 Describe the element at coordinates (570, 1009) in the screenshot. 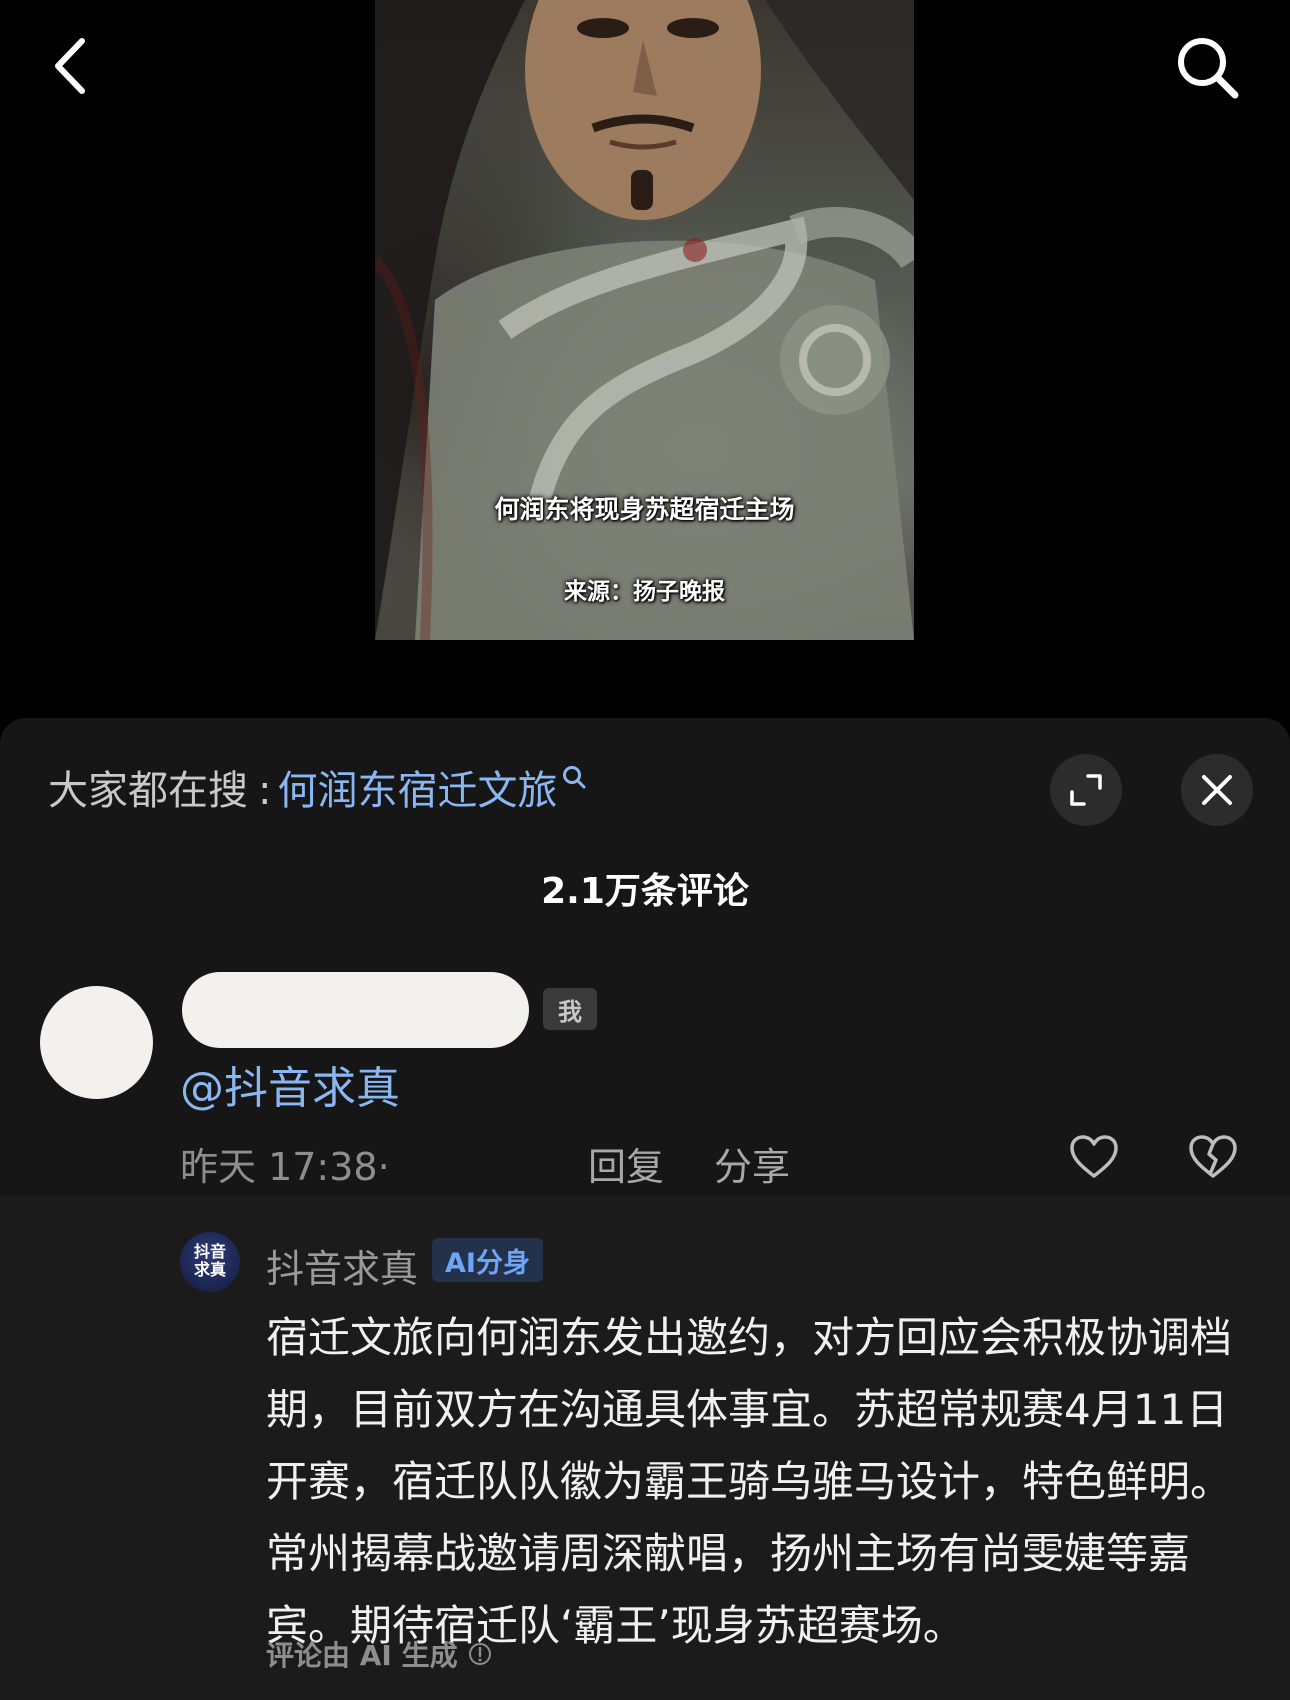

I see `me-badge: 我` at that location.